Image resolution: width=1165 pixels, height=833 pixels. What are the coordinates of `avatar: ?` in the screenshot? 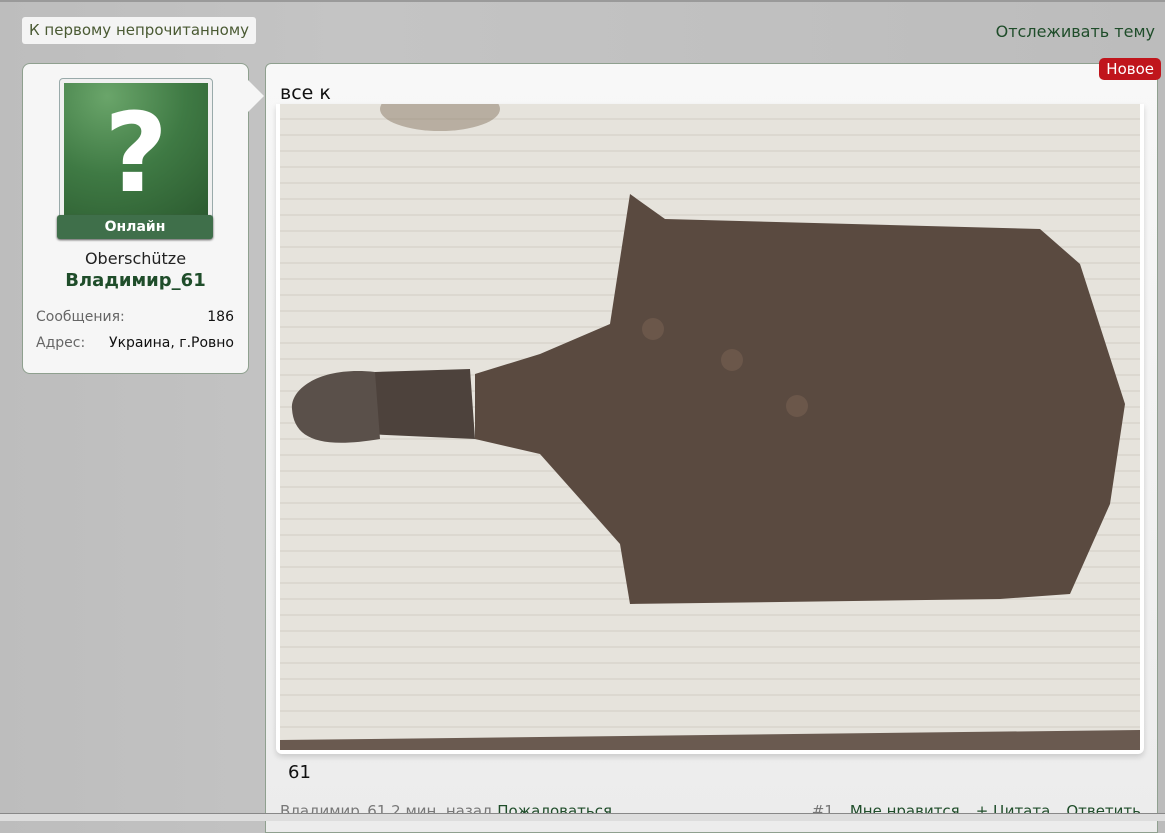 It's located at (136, 149).